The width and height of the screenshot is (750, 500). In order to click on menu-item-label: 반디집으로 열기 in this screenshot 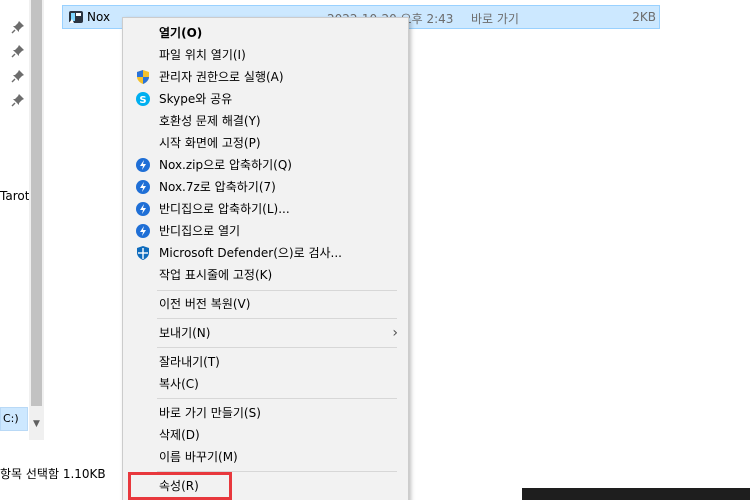, I will do `click(200, 231)`.